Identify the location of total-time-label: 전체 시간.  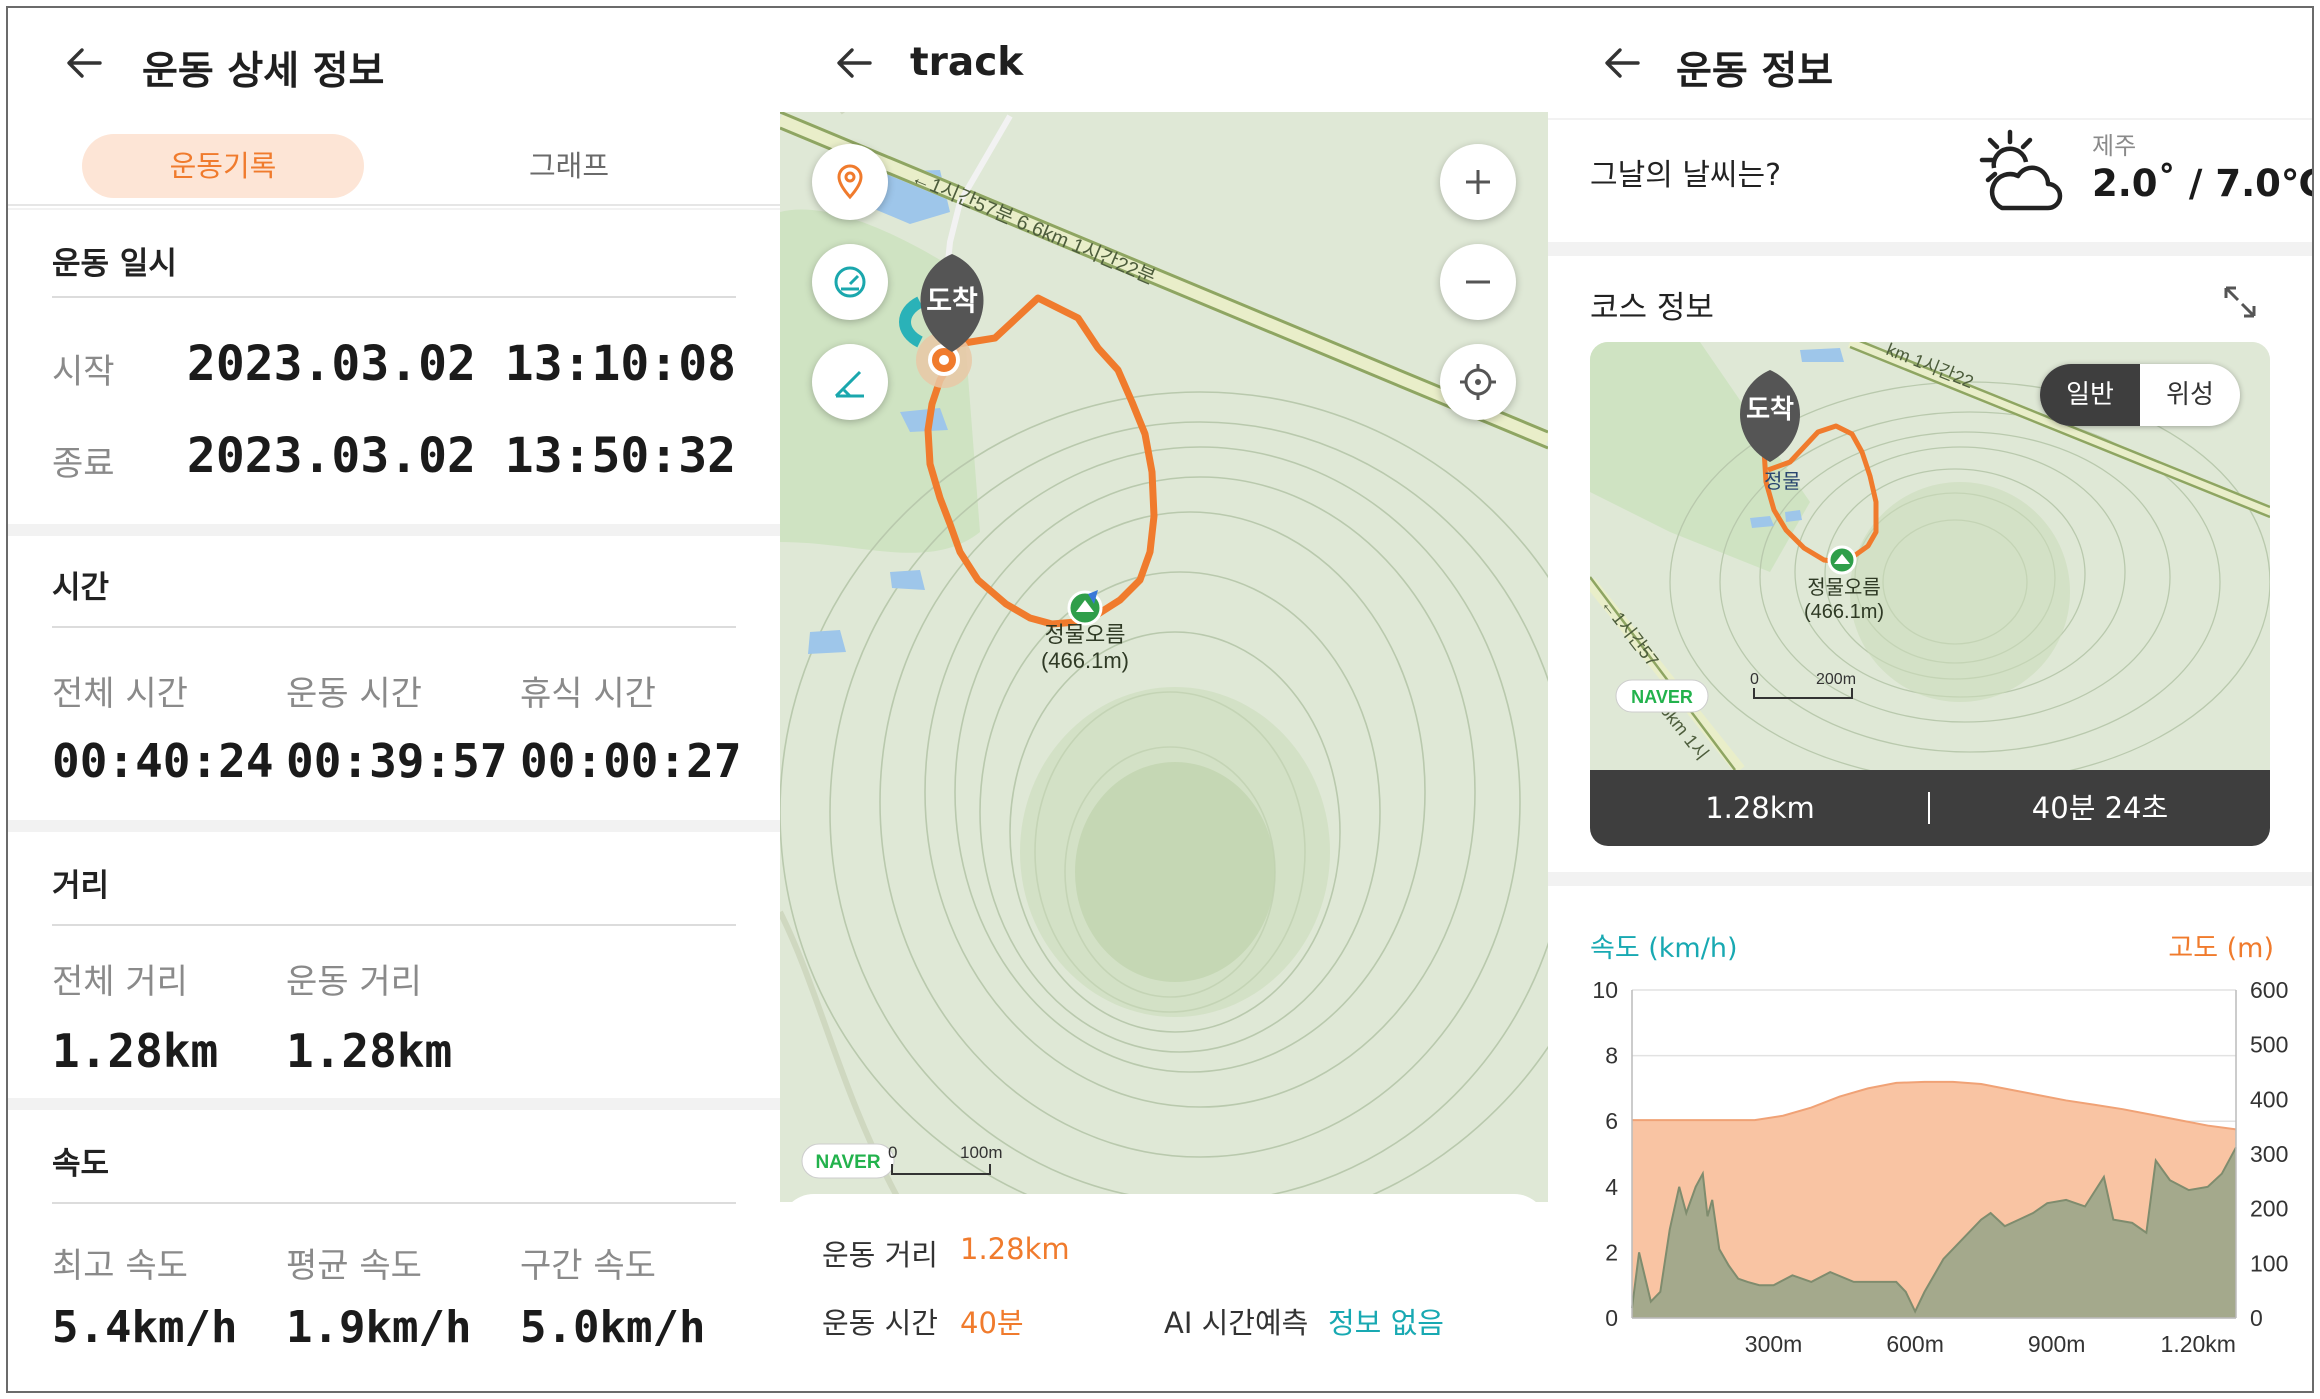
(120, 694).